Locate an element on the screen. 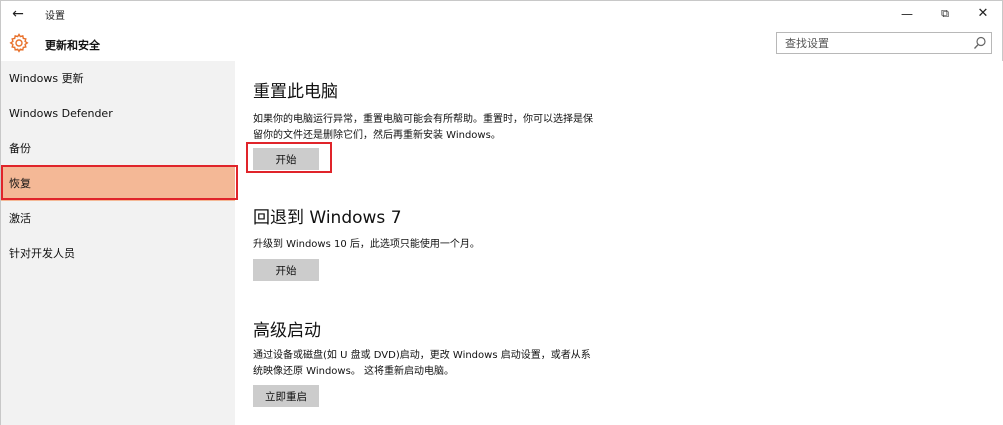  search-box is located at coordinates (884, 43).